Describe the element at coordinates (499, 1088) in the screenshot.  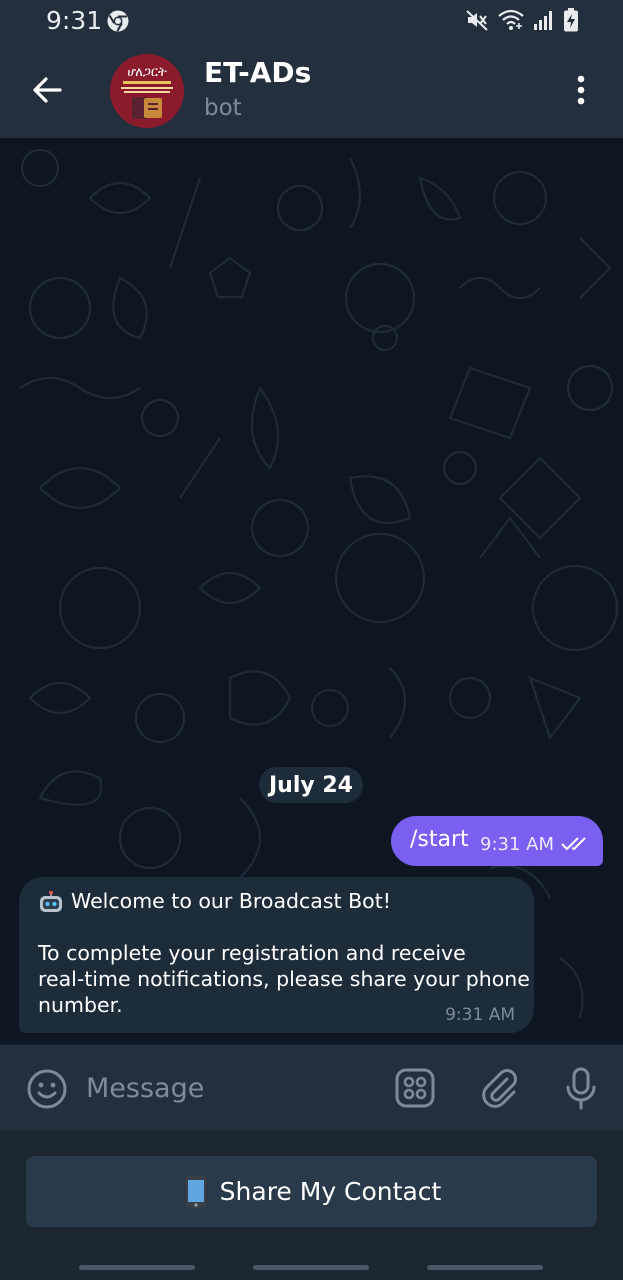
I see `attach-icon` at that location.